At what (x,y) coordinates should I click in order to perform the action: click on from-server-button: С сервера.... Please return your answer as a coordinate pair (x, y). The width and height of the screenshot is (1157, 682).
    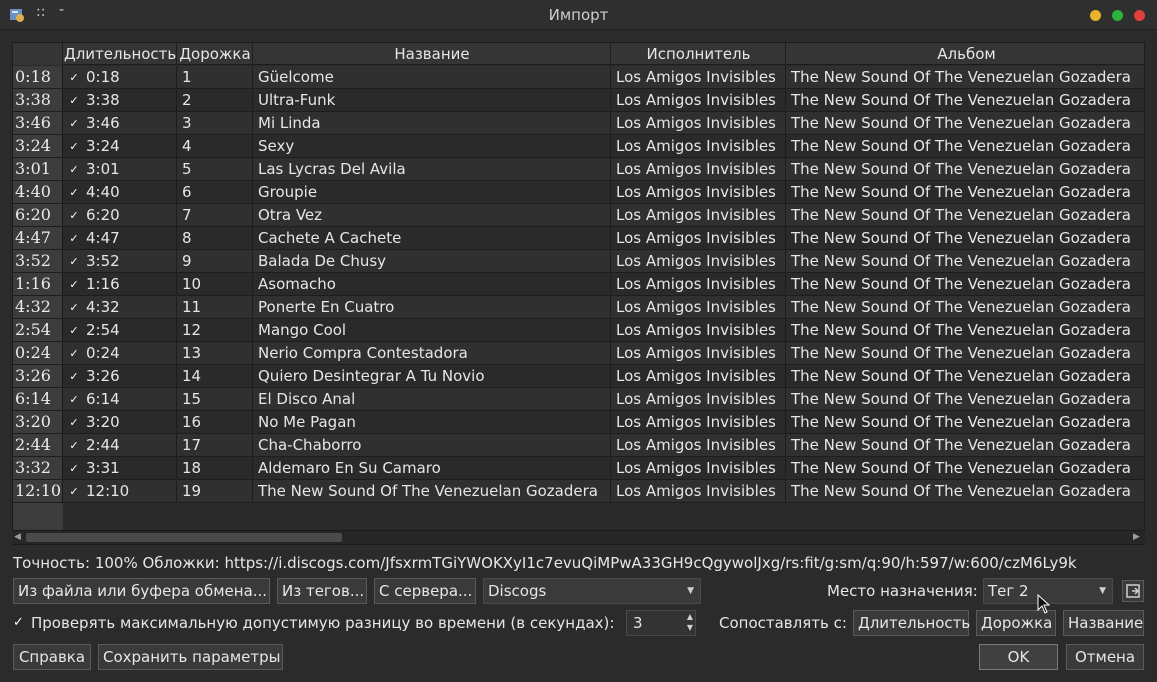
    Looking at the image, I should click on (425, 591).